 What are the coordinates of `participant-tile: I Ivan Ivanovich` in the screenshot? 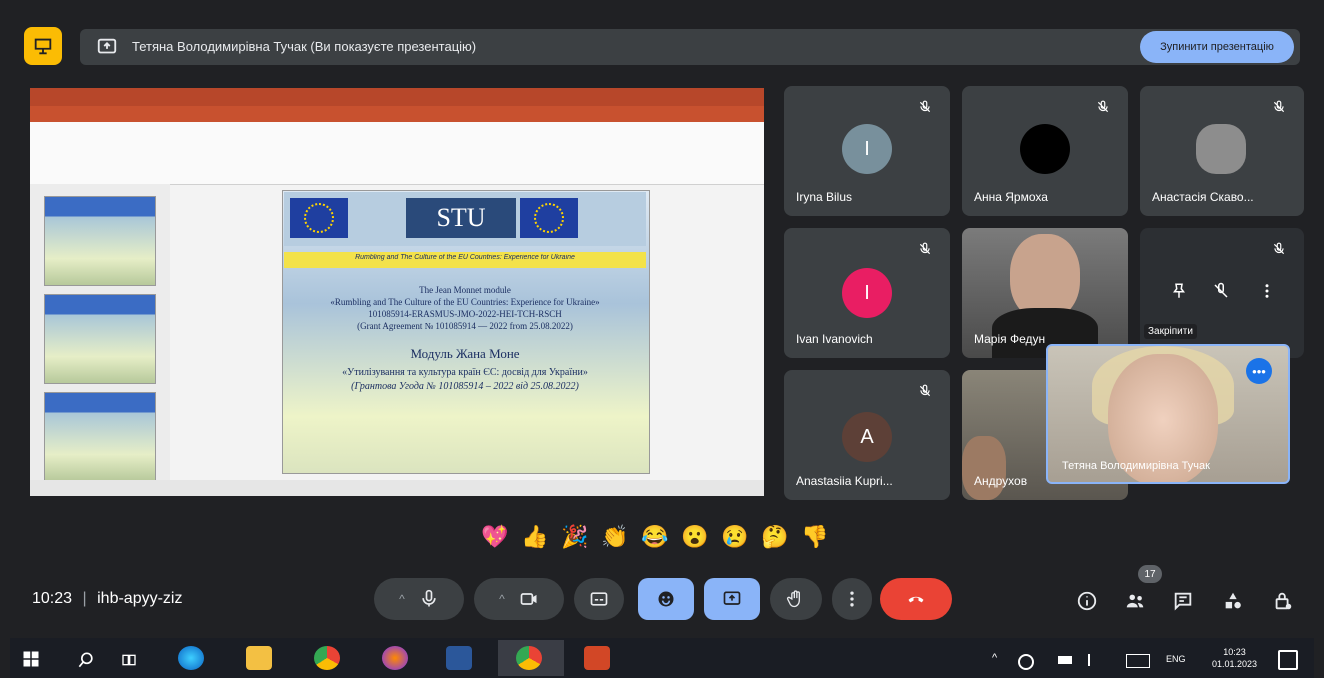 It's located at (867, 293).